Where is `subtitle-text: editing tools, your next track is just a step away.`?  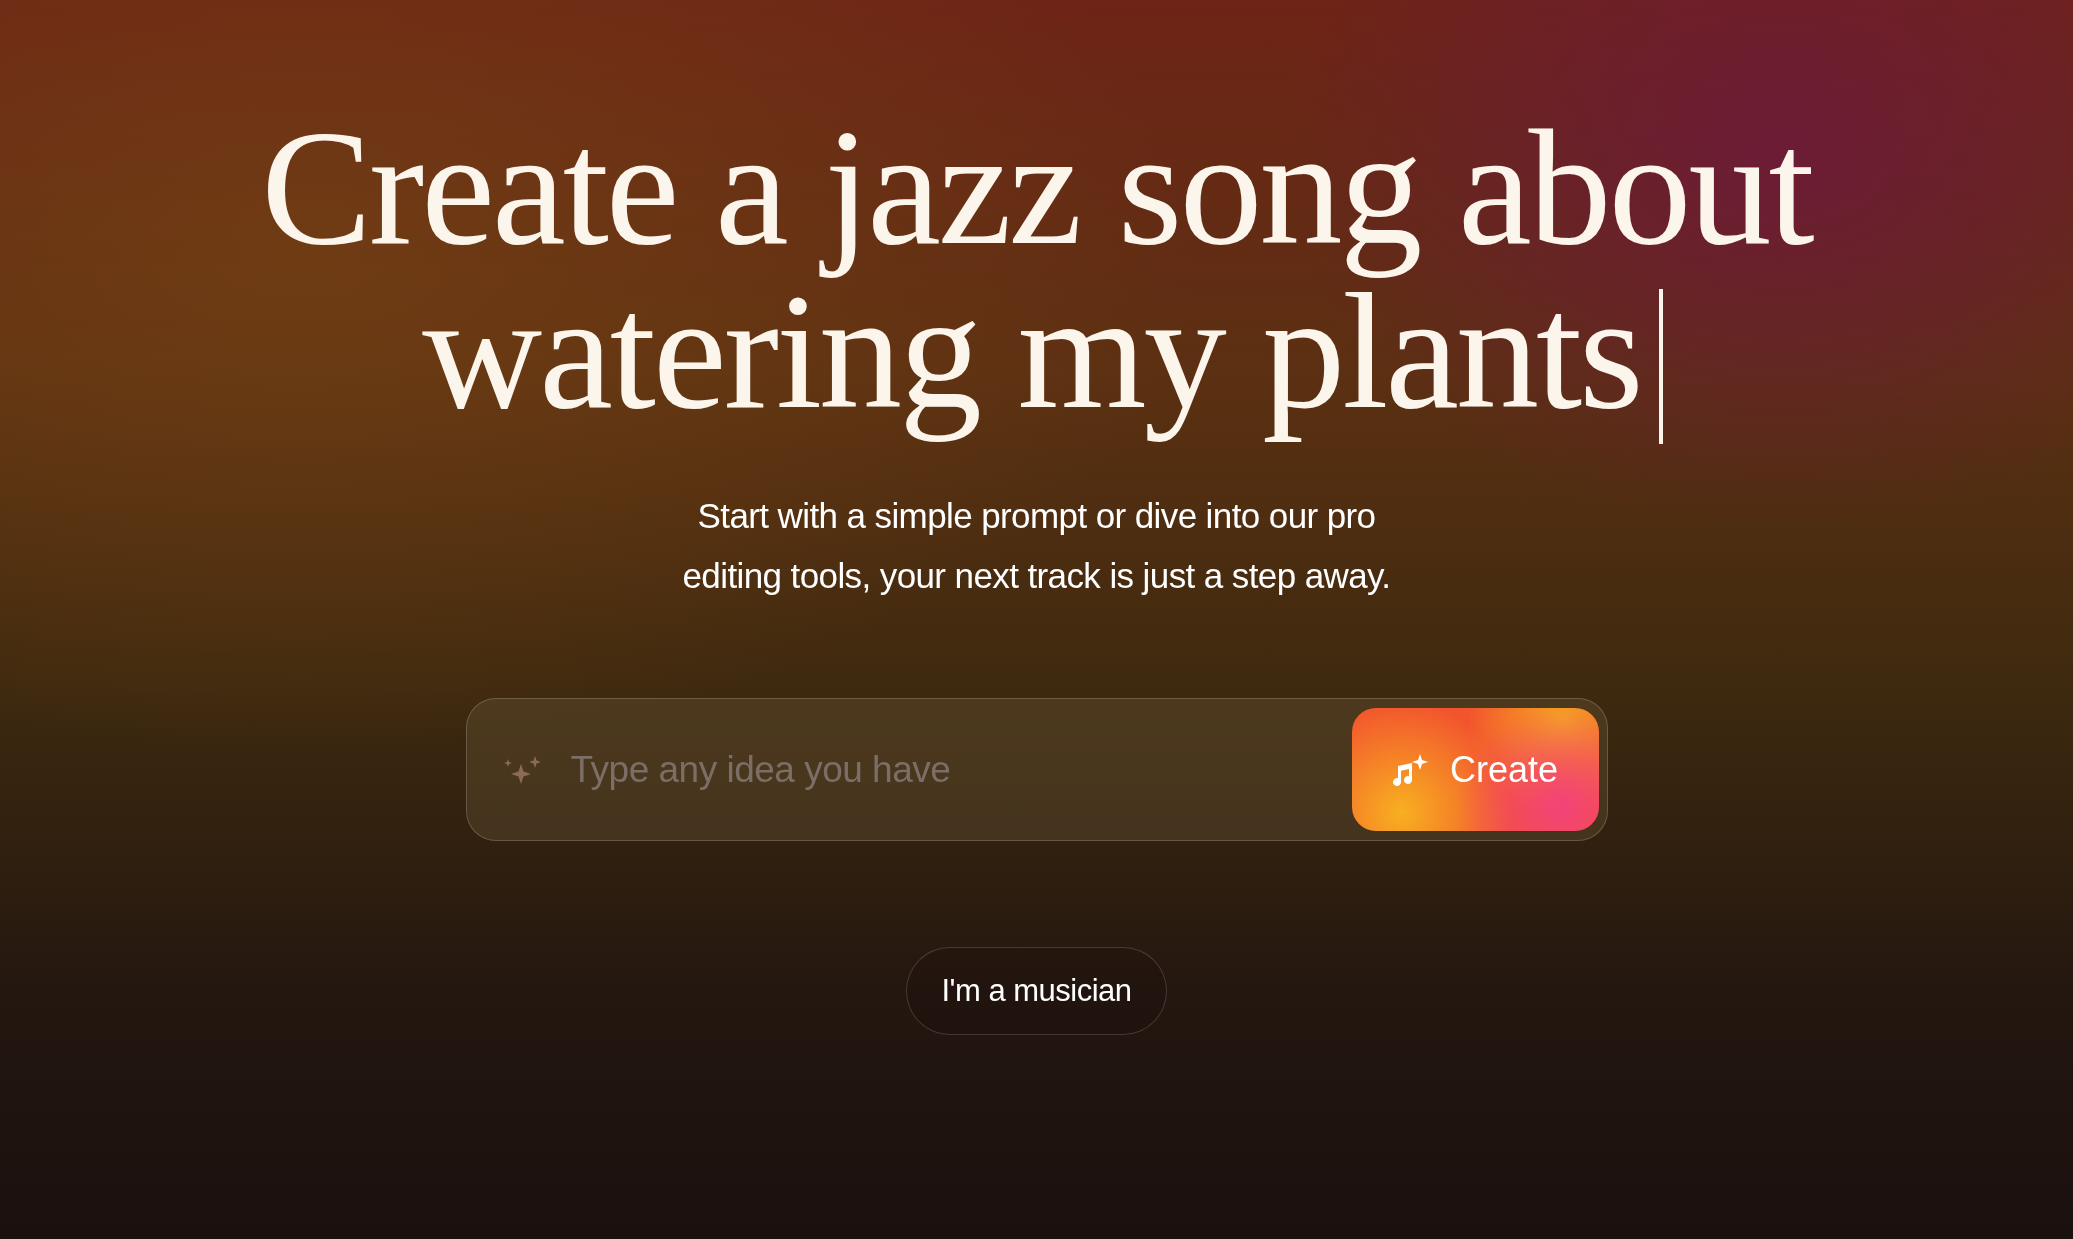 subtitle-text: editing tools, your next track is just a step away. is located at coordinates (1036, 576).